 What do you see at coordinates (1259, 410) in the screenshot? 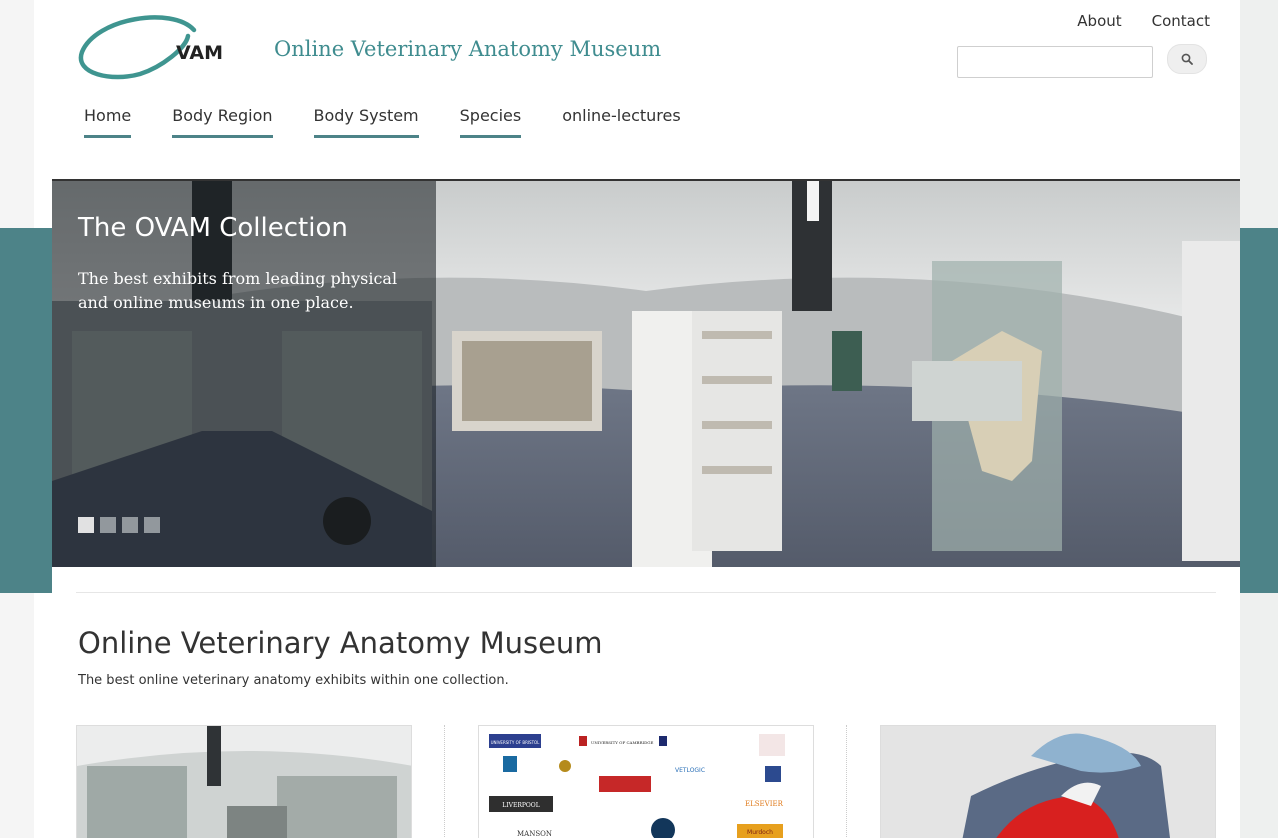
I see `right-band` at bounding box center [1259, 410].